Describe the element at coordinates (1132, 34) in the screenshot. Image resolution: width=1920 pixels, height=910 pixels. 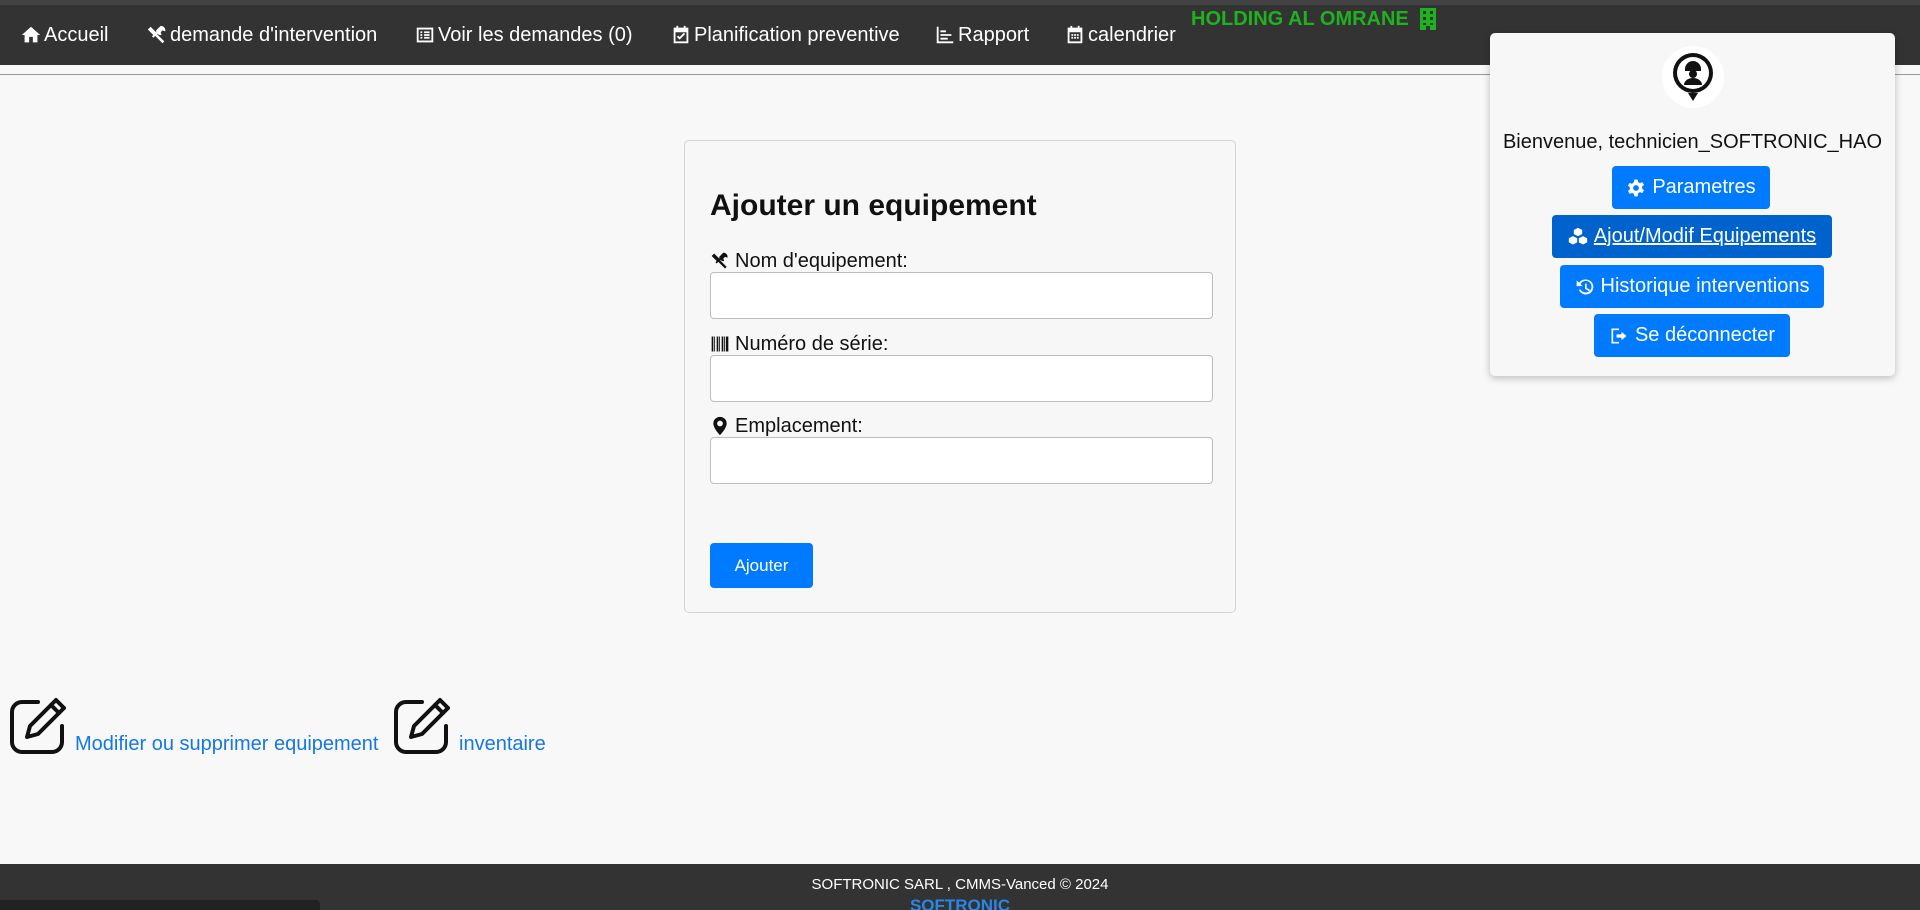
I see `nav-item-label: calendrier` at that location.